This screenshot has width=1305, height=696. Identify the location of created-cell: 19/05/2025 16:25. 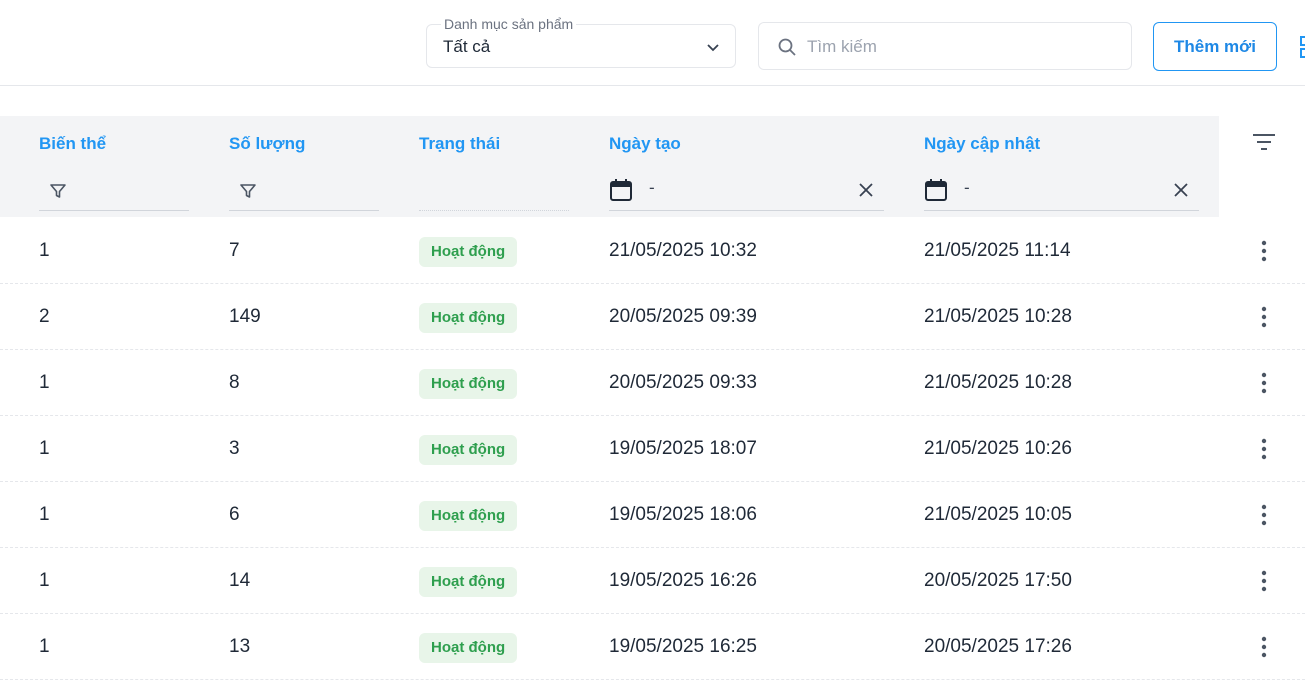
(683, 646).